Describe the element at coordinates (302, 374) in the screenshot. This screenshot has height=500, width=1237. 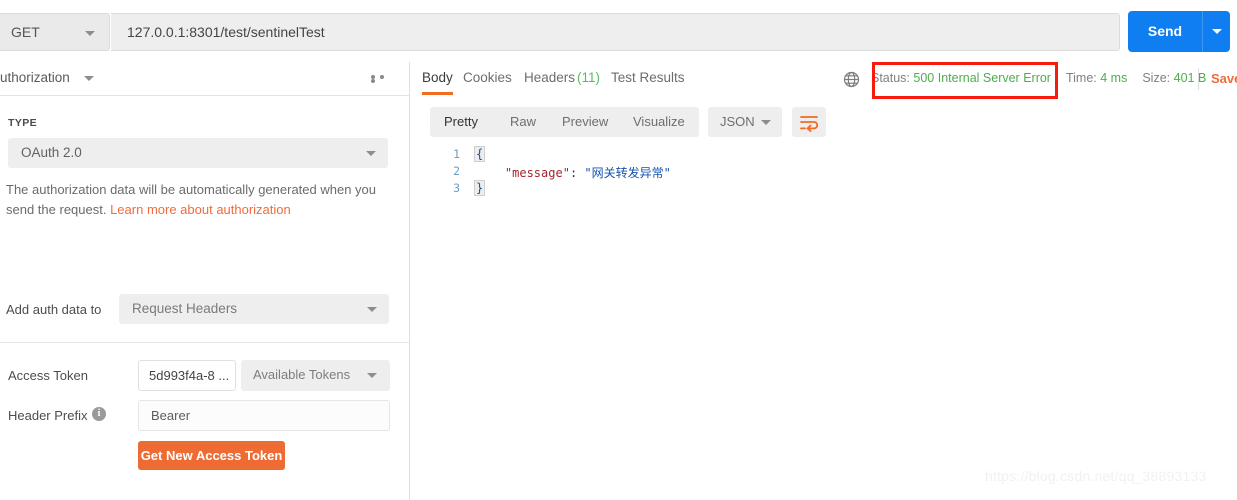
I see `available-tokens-value: Available Tokens` at that location.